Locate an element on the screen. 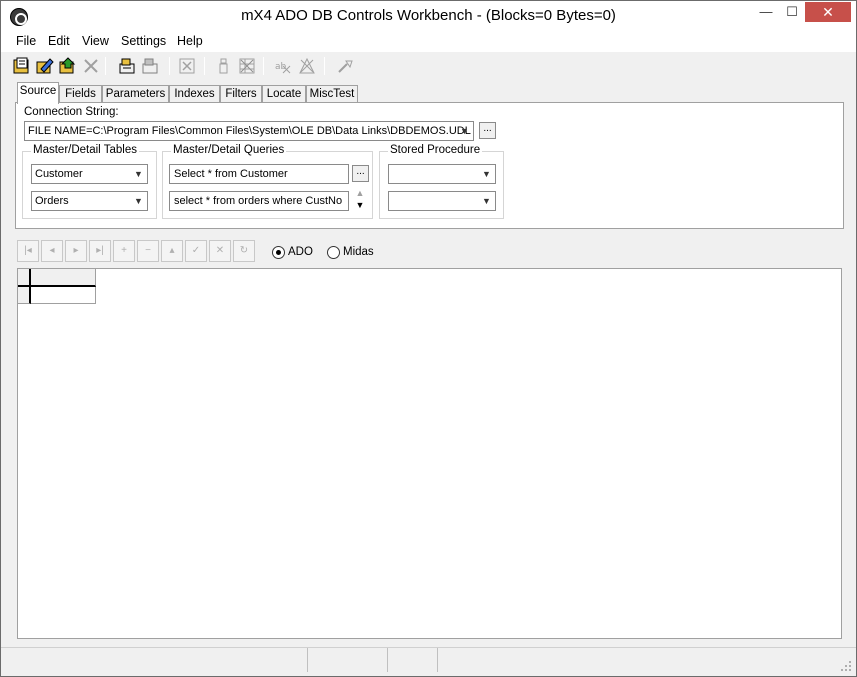  menu-settings: Settings is located at coordinates (143, 41).